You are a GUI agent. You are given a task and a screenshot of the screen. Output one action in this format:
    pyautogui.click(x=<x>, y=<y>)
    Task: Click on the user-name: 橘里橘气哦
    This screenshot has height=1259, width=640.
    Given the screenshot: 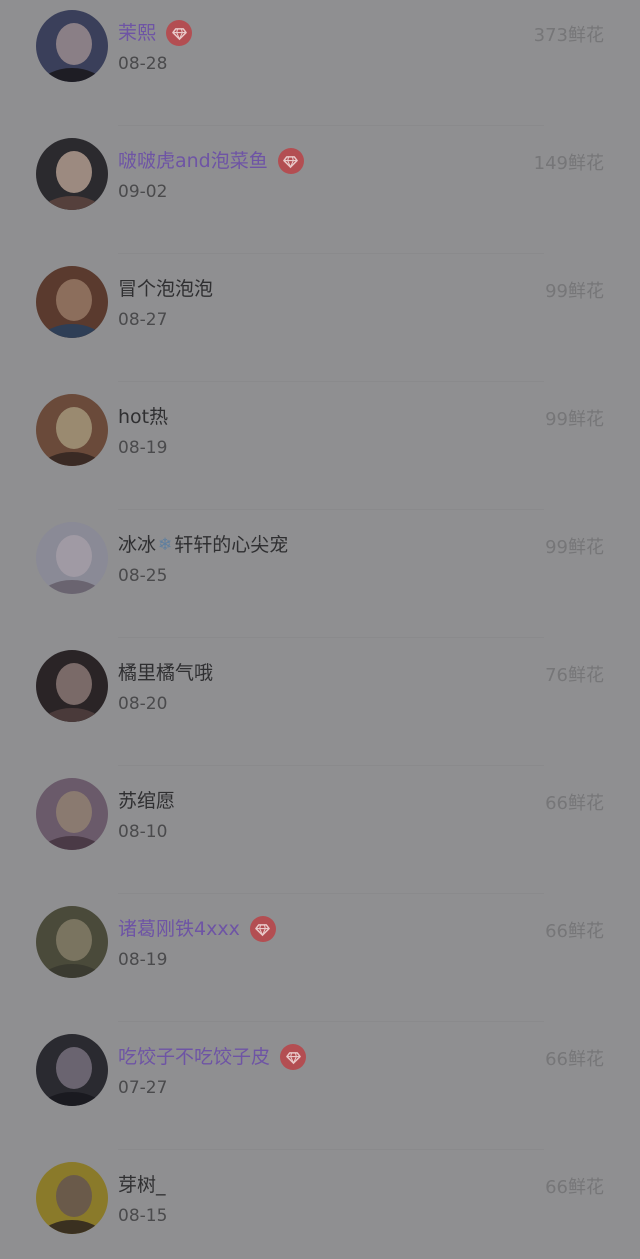 What is the action you would take?
    pyautogui.click(x=165, y=673)
    